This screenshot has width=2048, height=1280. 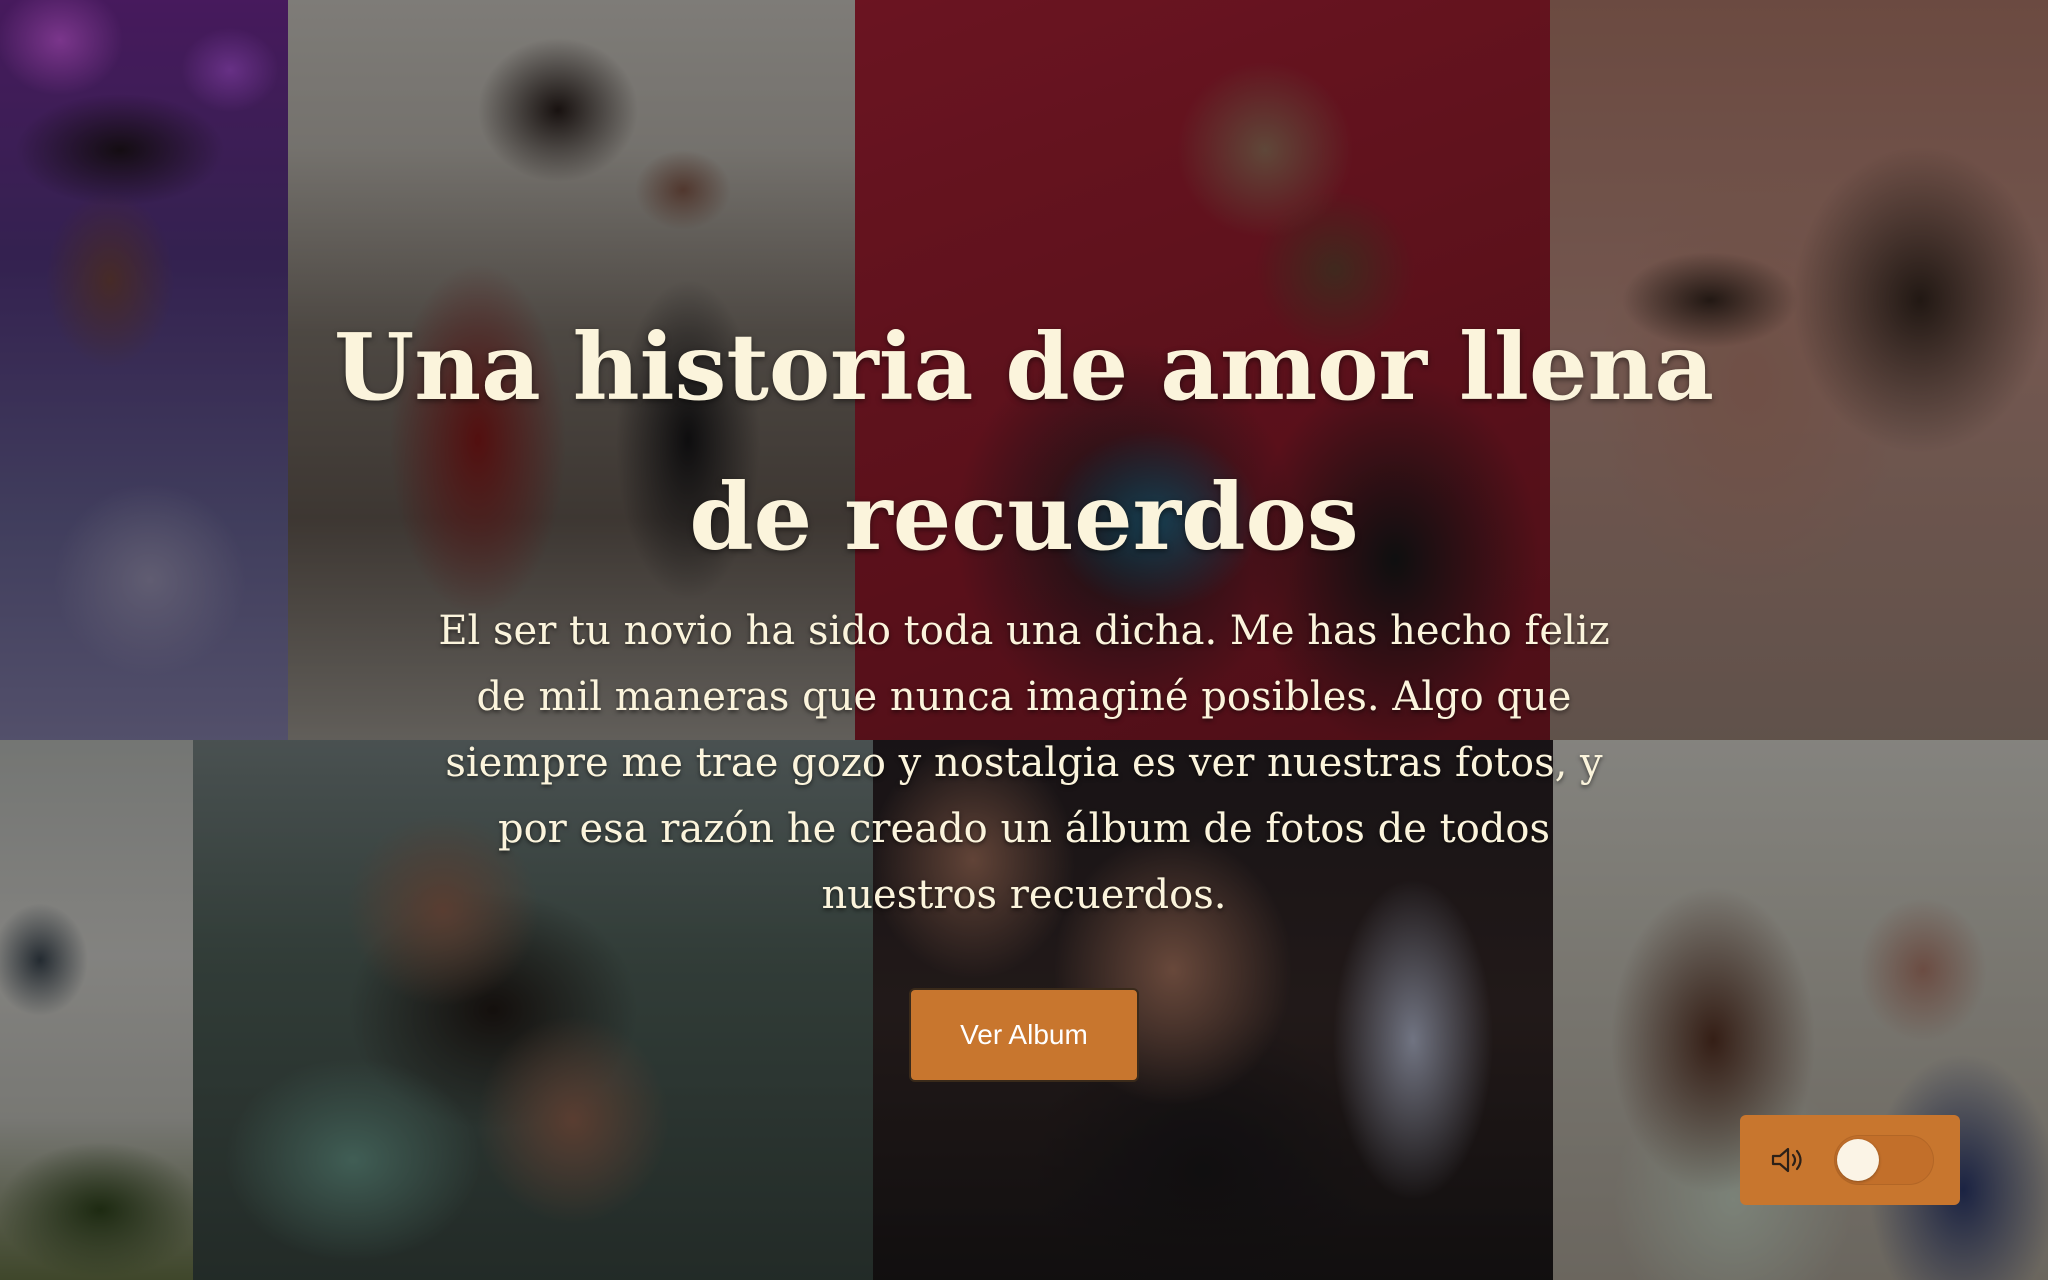 What do you see at coordinates (1024, 1035) in the screenshot?
I see `view-album-button: Ver Album` at bounding box center [1024, 1035].